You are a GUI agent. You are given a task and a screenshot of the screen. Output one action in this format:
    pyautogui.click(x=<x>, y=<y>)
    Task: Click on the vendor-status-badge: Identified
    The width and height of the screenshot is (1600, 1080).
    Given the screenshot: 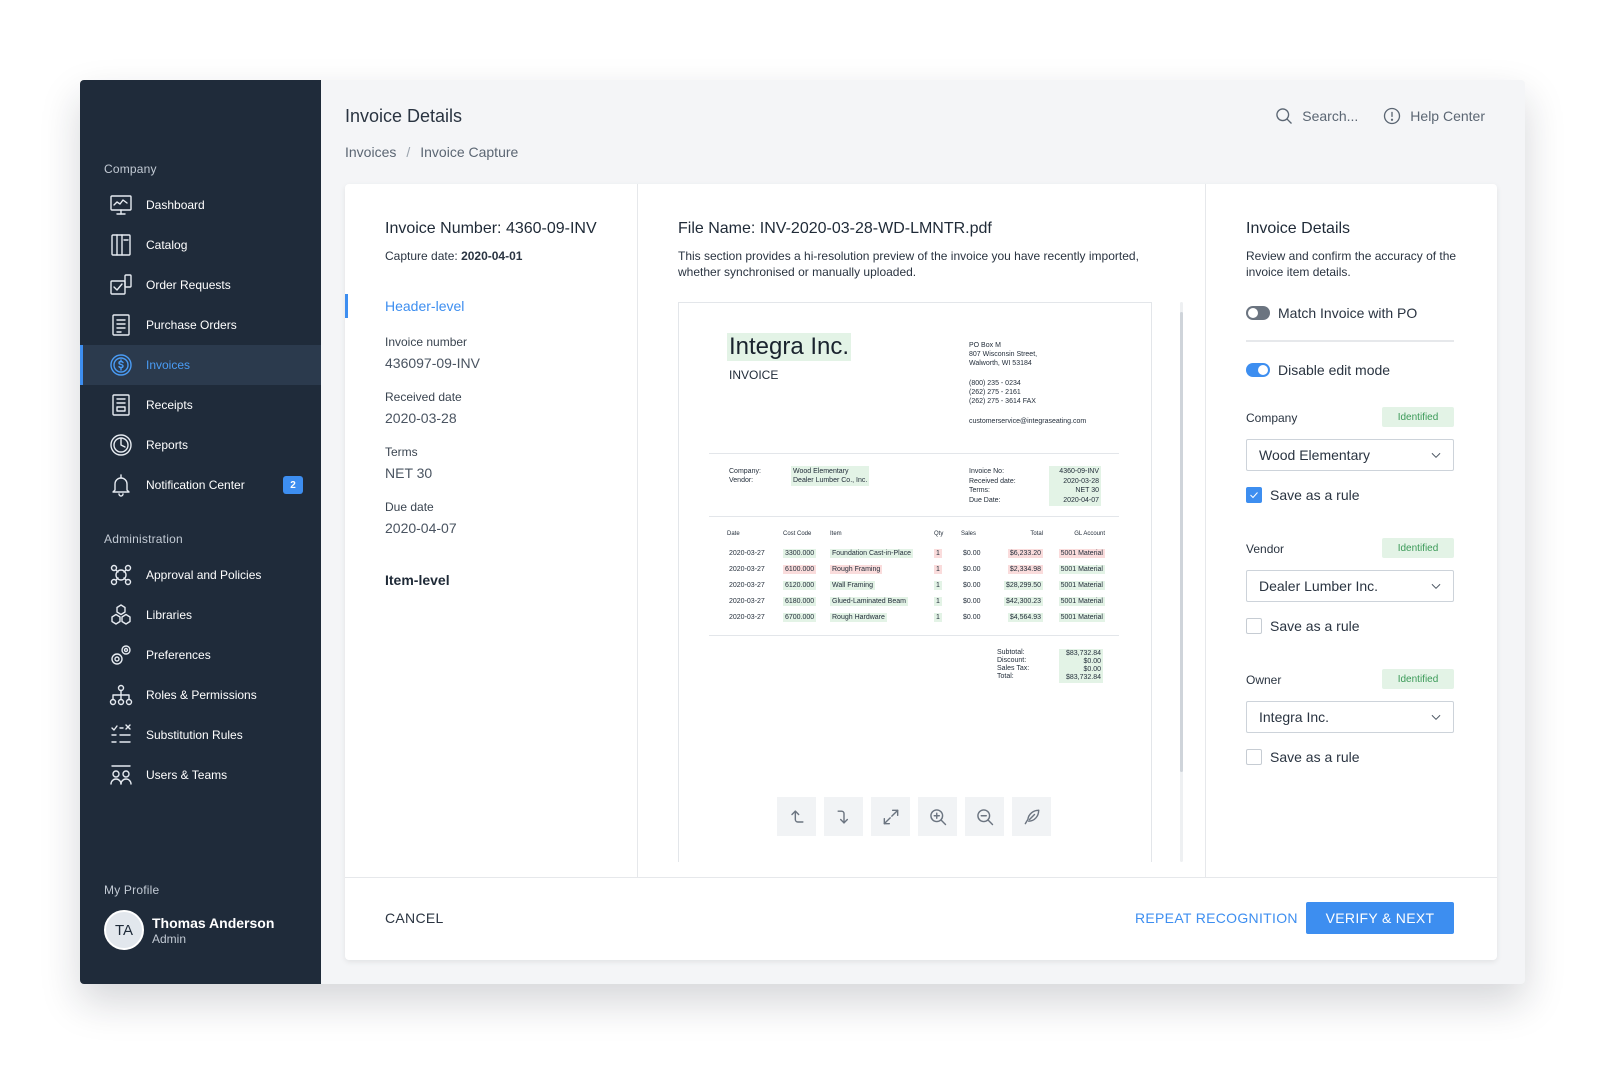 What is the action you would take?
    pyautogui.click(x=1418, y=548)
    